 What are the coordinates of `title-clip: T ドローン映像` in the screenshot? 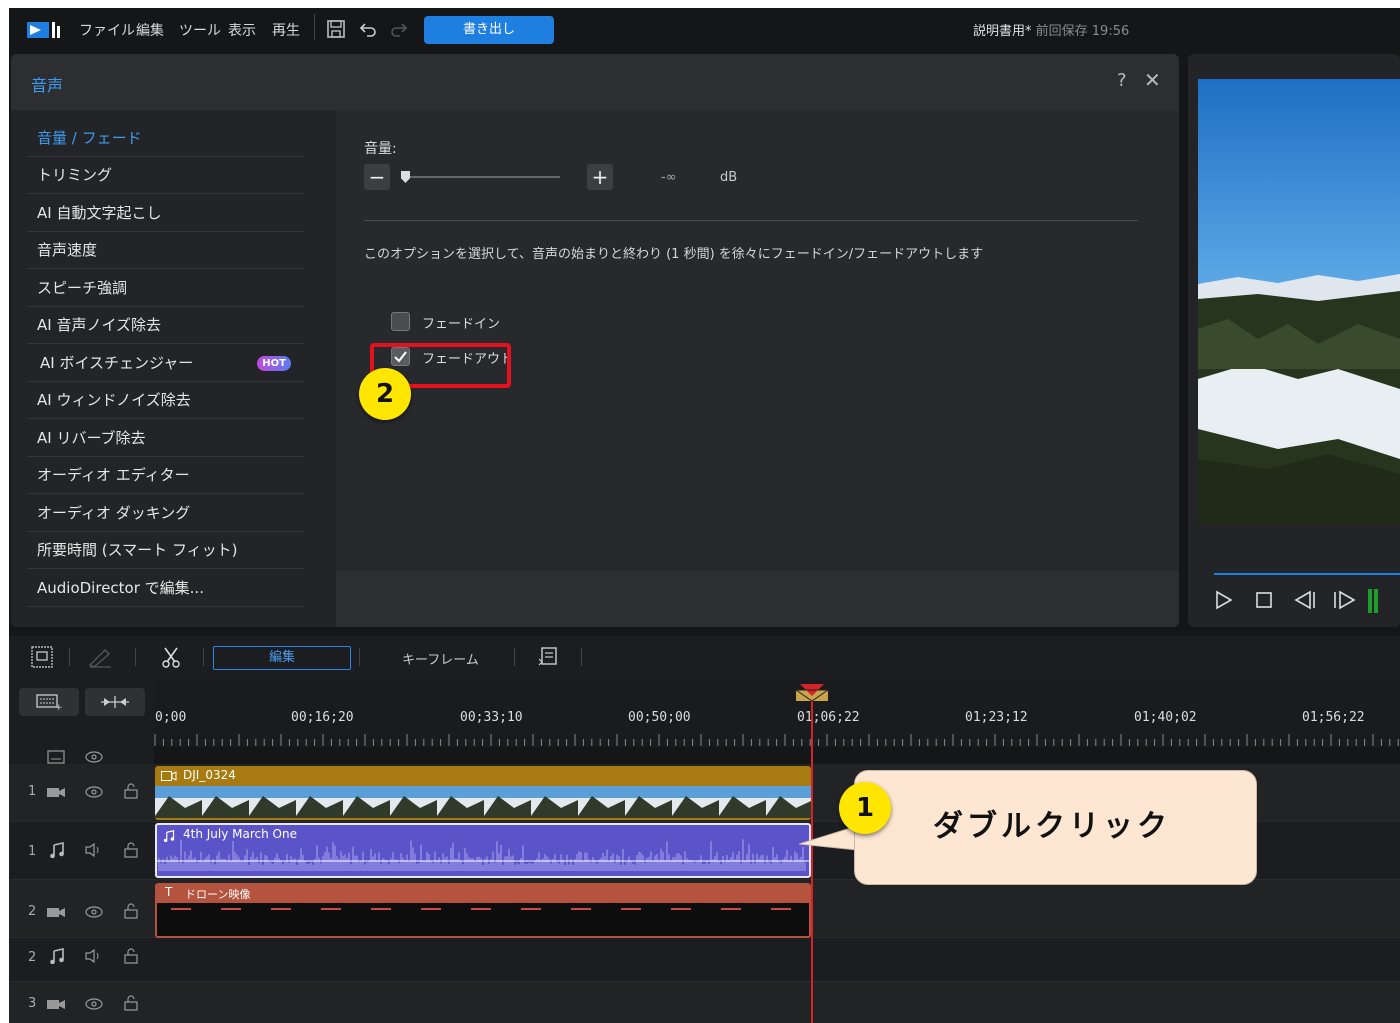 It's located at (483, 910).